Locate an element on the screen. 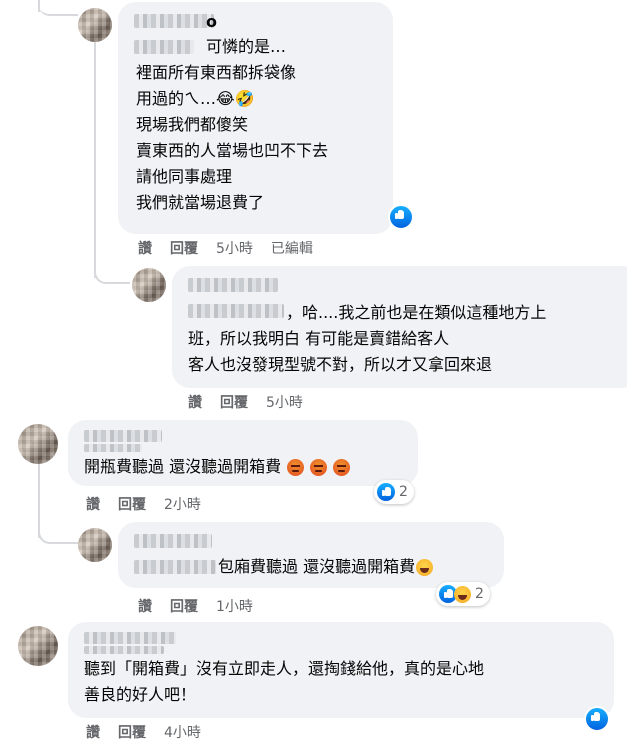 This screenshot has height=744, width=627. comment-text: 聽到「開箱費」沒有立即走人，還掏錢給他，真的是心地 善良的好人吧！ is located at coordinates (284, 681).